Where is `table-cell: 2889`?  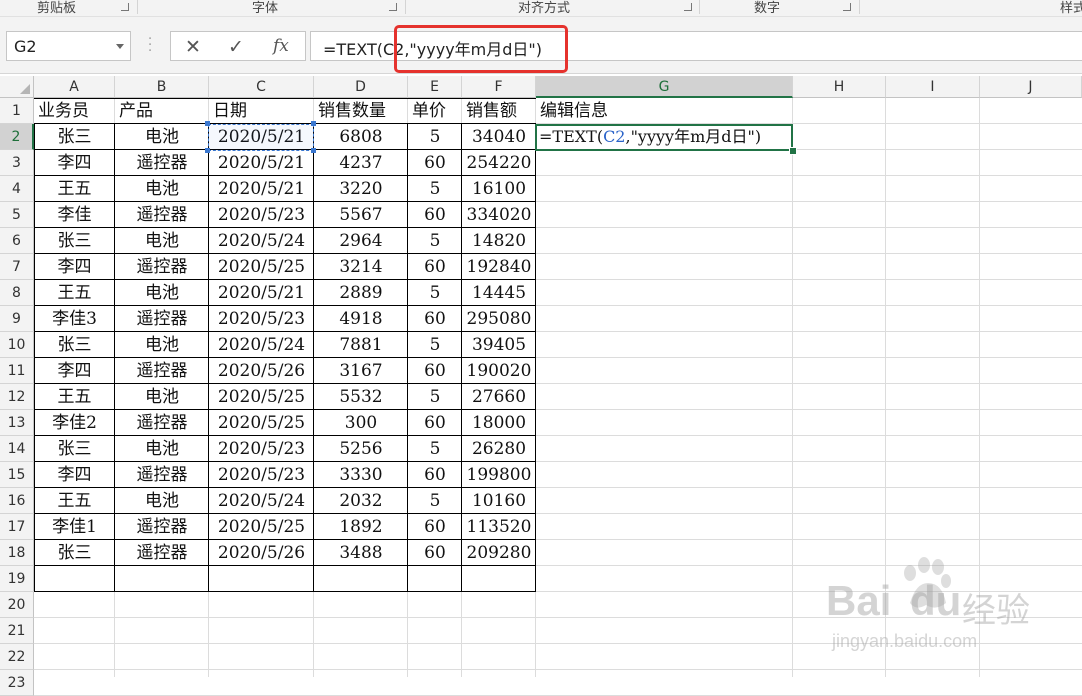 table-cell: 2889 is located at coordinates (361, 293).